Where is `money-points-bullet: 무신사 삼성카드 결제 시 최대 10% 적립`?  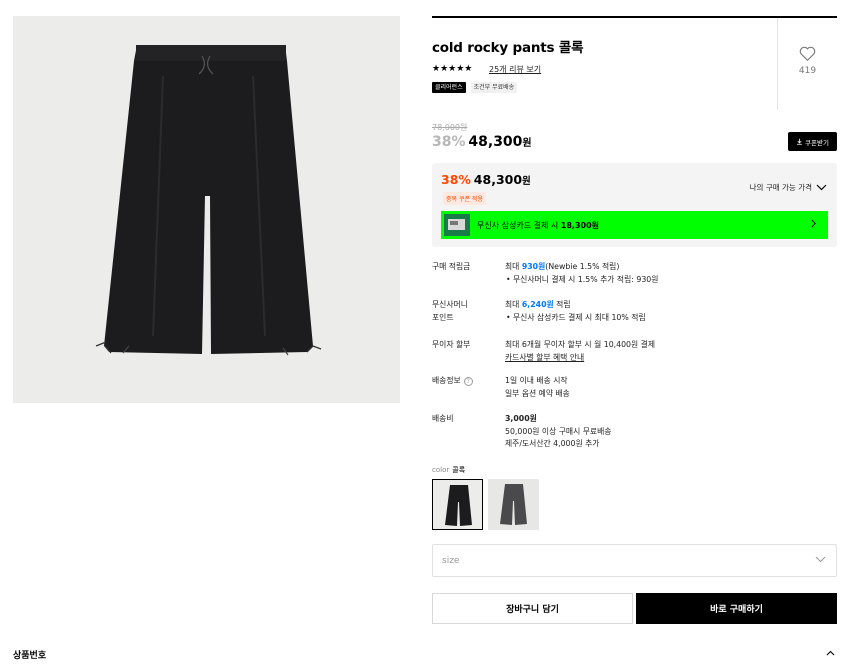
money-points-bullet: 무신사 삼성카드 결제 시 최대 10% 적립 is located at coordinates (670, 318).